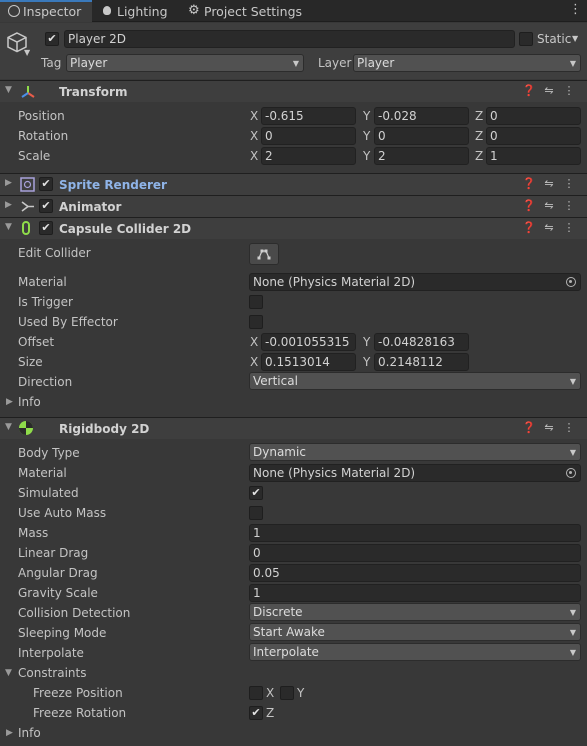 The image size is (587, 746). I want to click on position-x-label: X, so click(254, 116).